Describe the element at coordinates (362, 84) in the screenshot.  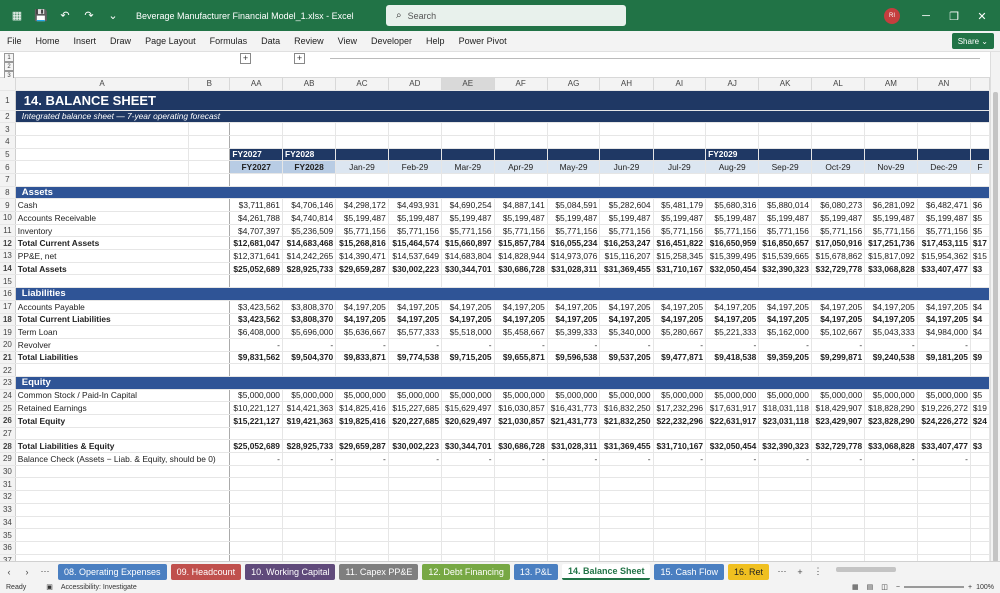
I see `column-header: AC` at that location.